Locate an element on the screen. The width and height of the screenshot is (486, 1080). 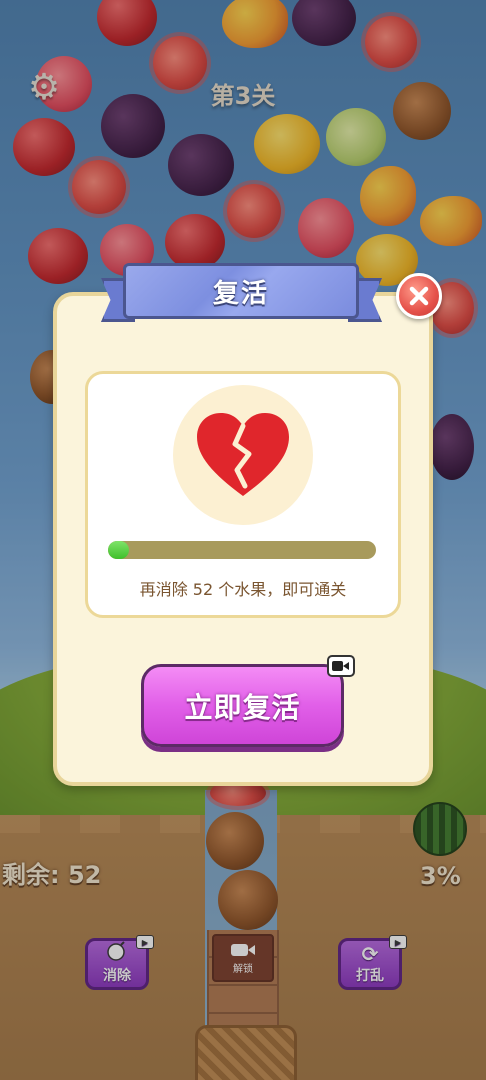
video-camera-icon is located at coordinates (341, 666).